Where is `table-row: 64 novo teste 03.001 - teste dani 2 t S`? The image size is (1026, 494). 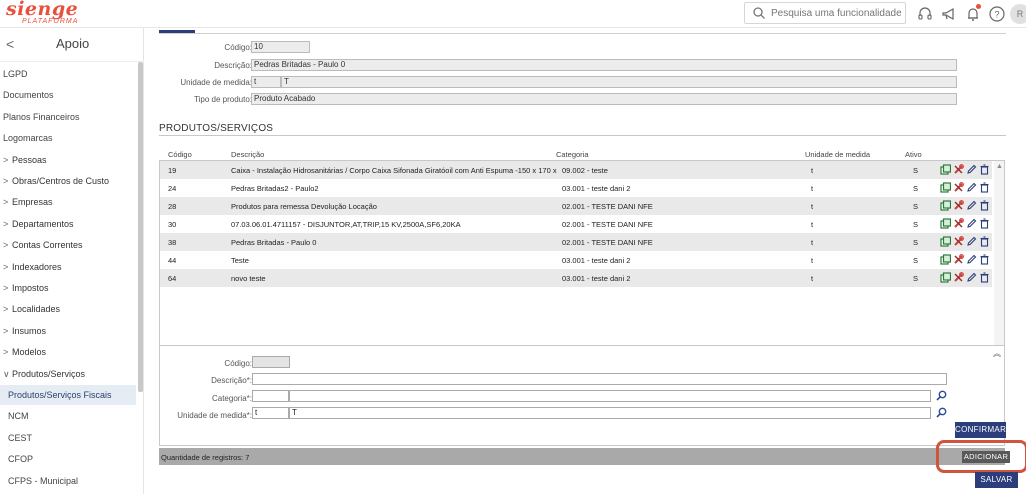 table-row: 64 novo teste 03.001 - teste dani 2 t S is located at coordinates (576, 278).